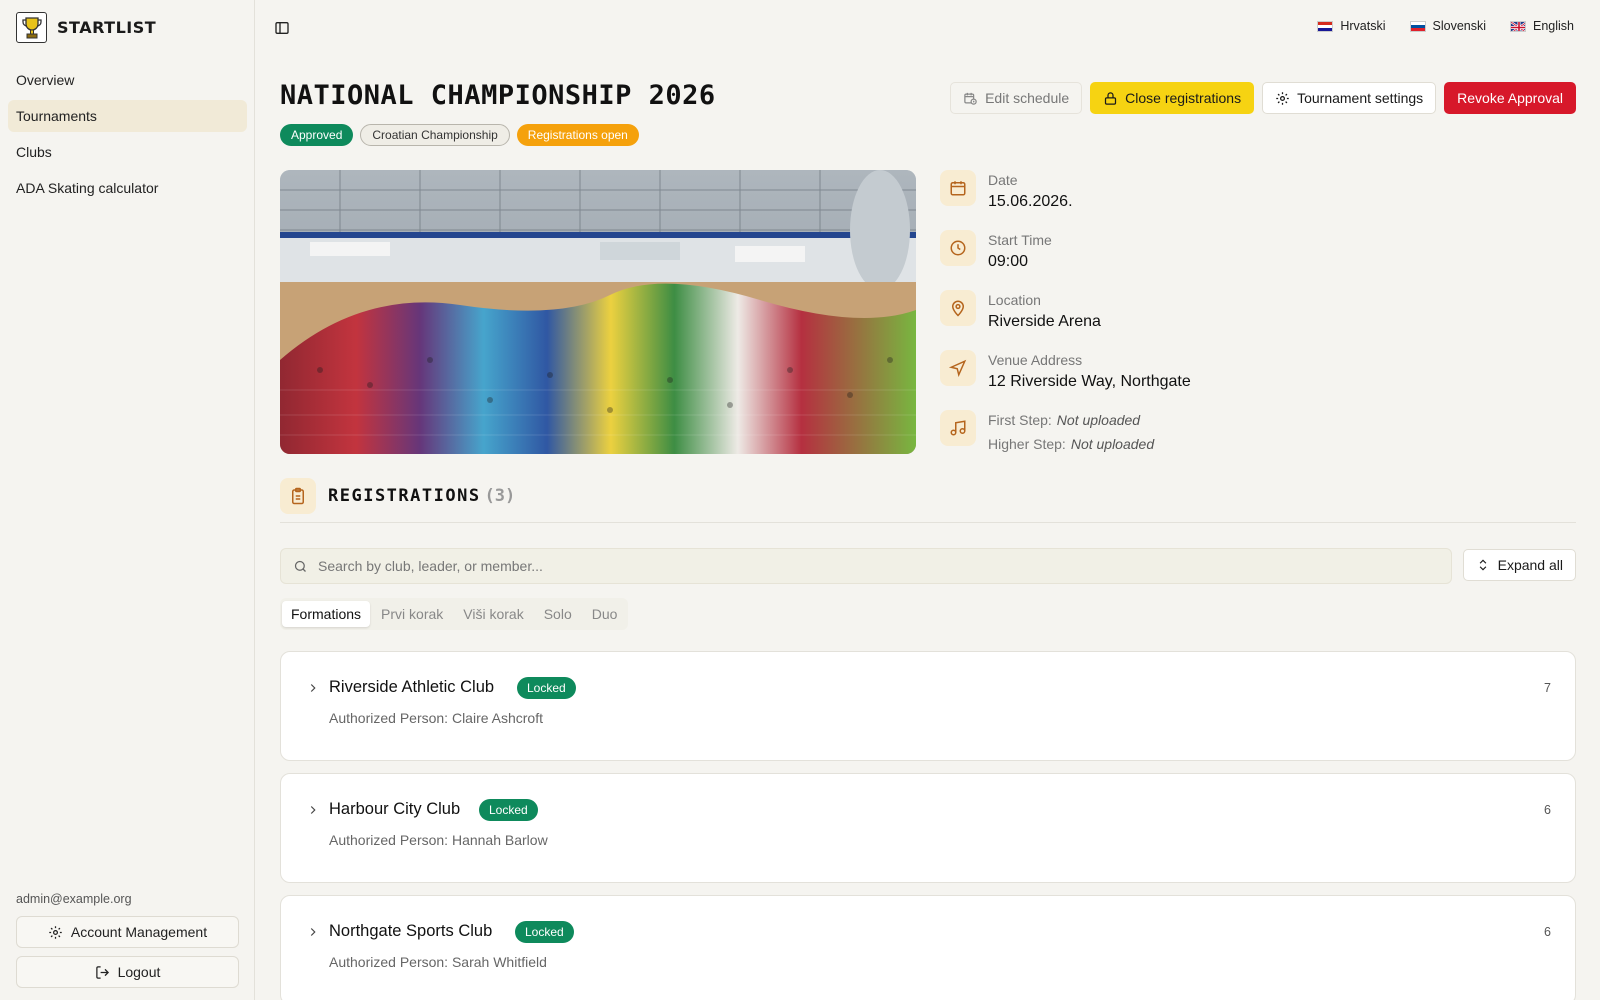 This screenshot has height=1000, width=1600. I want to click on logout-button: Logout, so click(127, 972).